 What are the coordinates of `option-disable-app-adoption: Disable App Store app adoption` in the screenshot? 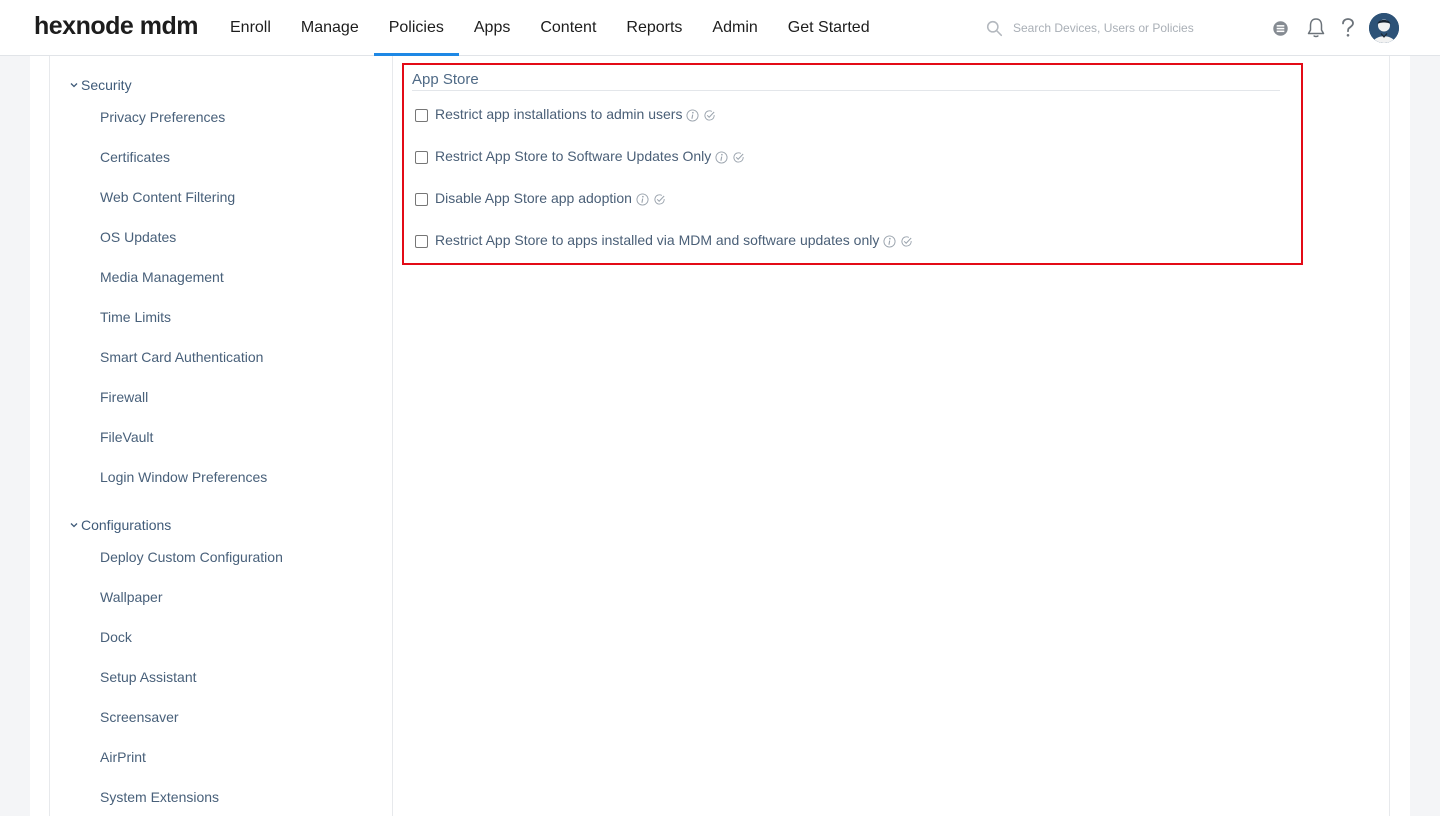 It's located at (540, 198).